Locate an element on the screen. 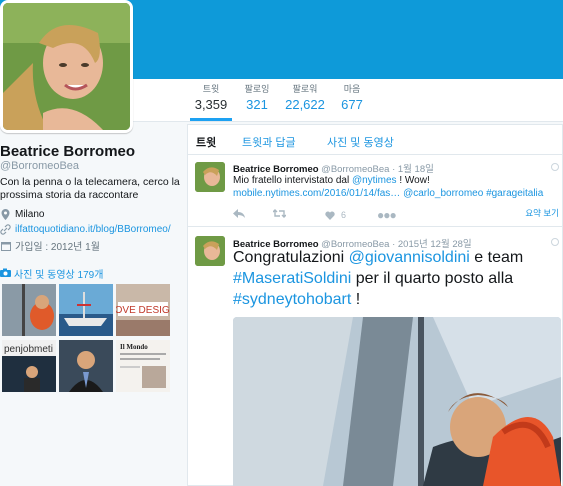 The image size is (563, 486). view-summary-link: 요약 보기 is located at coordinates (542, 213).